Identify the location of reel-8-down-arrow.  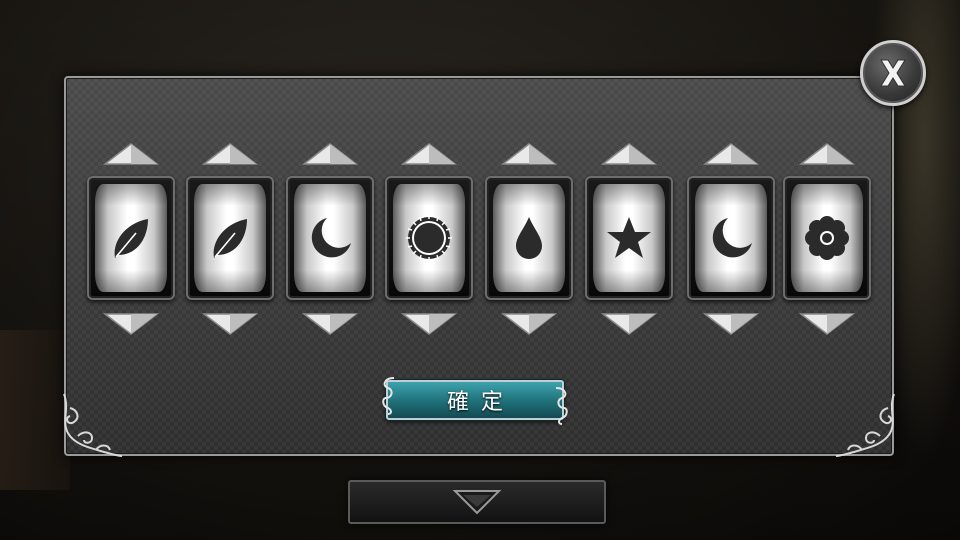
(827, 323).